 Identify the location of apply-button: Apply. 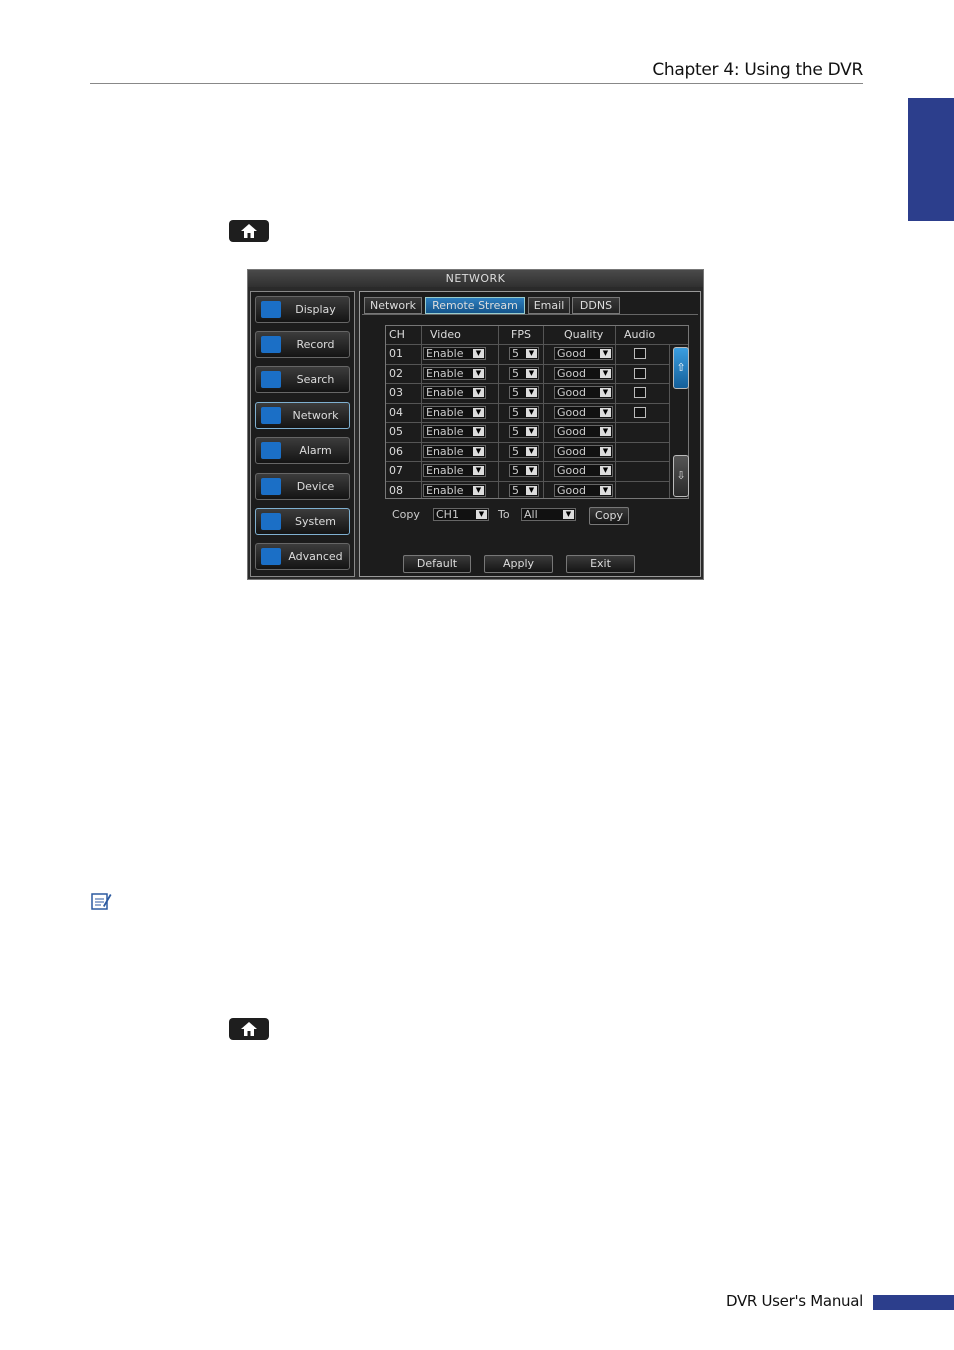
(518, 564).